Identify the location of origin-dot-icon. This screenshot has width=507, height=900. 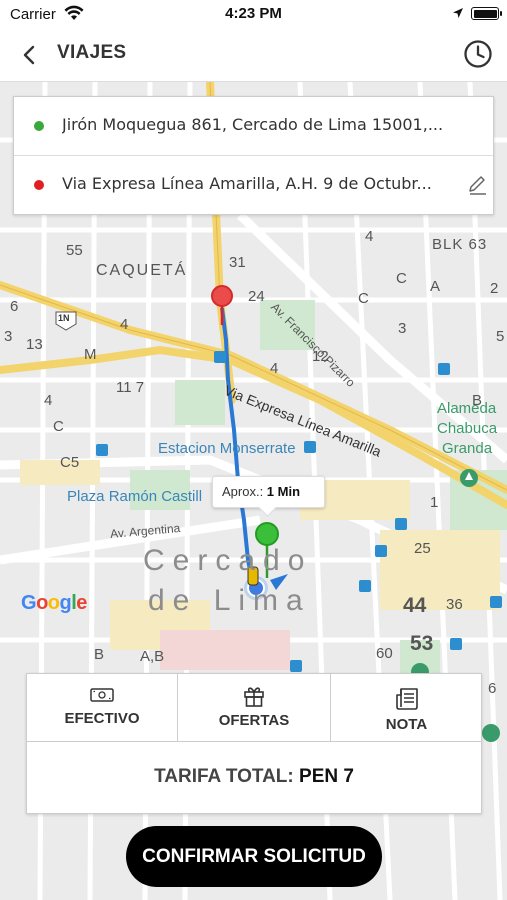
(39, 126).